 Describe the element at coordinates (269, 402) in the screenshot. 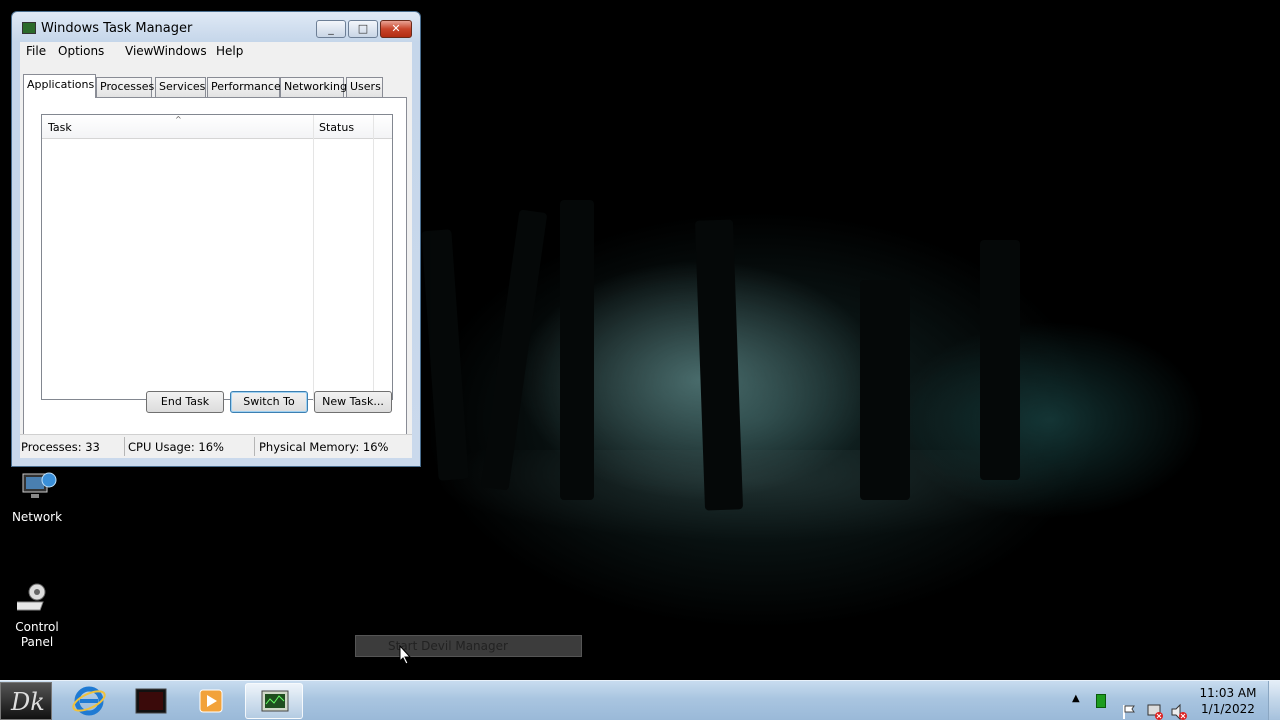

I see `switch-to-button: Switch To` at that location.